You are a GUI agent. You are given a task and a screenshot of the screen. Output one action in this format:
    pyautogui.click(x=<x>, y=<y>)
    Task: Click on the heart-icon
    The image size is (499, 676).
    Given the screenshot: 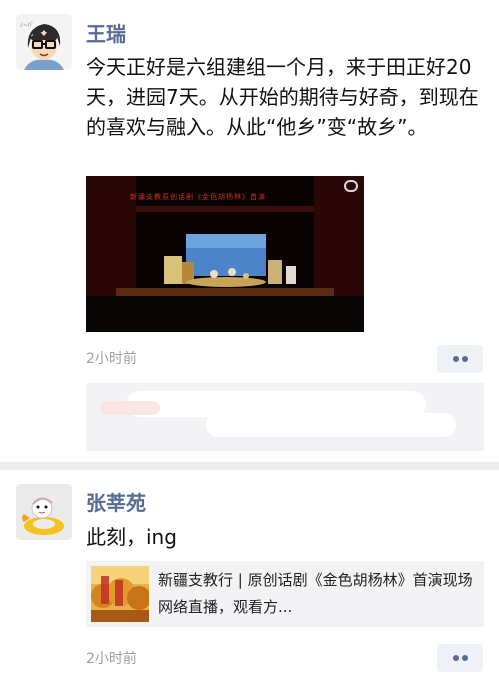 What is the action you would take?
    pyautogui.click(x=130, y=408)
    